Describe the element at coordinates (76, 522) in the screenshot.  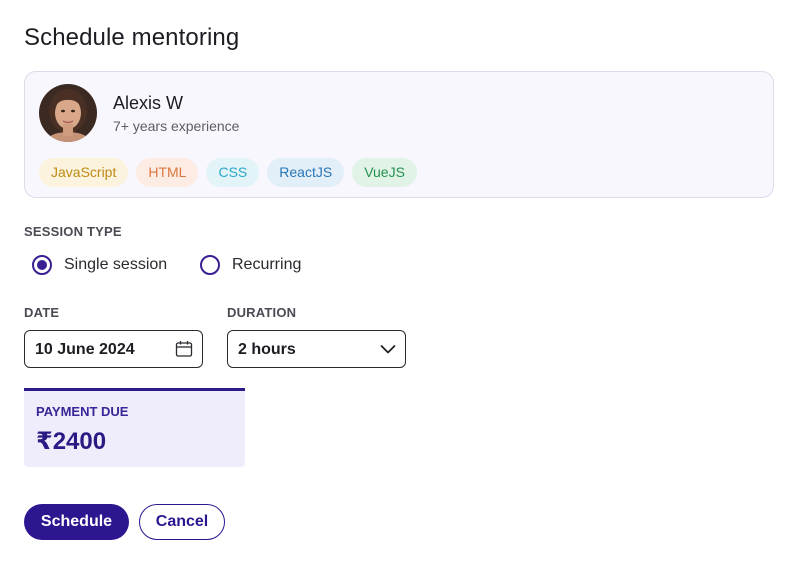
I see `schedule-button: Schedule` at that location.